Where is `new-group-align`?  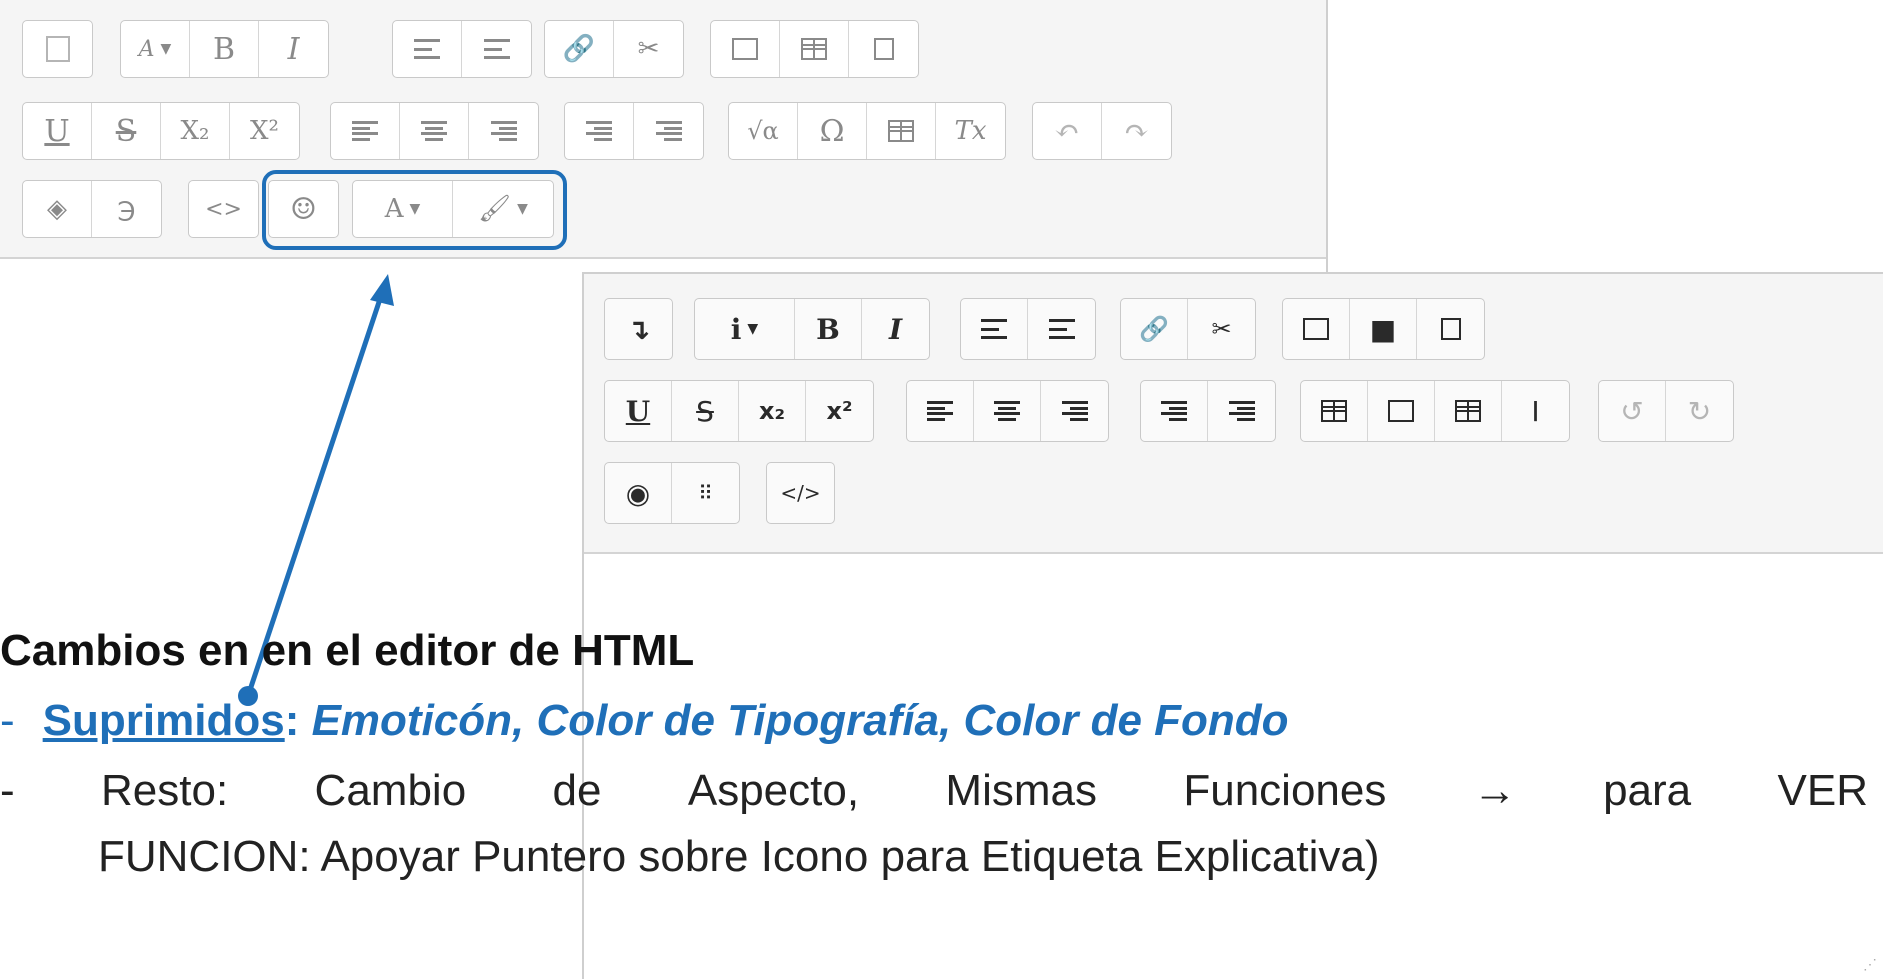 new-group-align is located at coordinates (1007, 411).